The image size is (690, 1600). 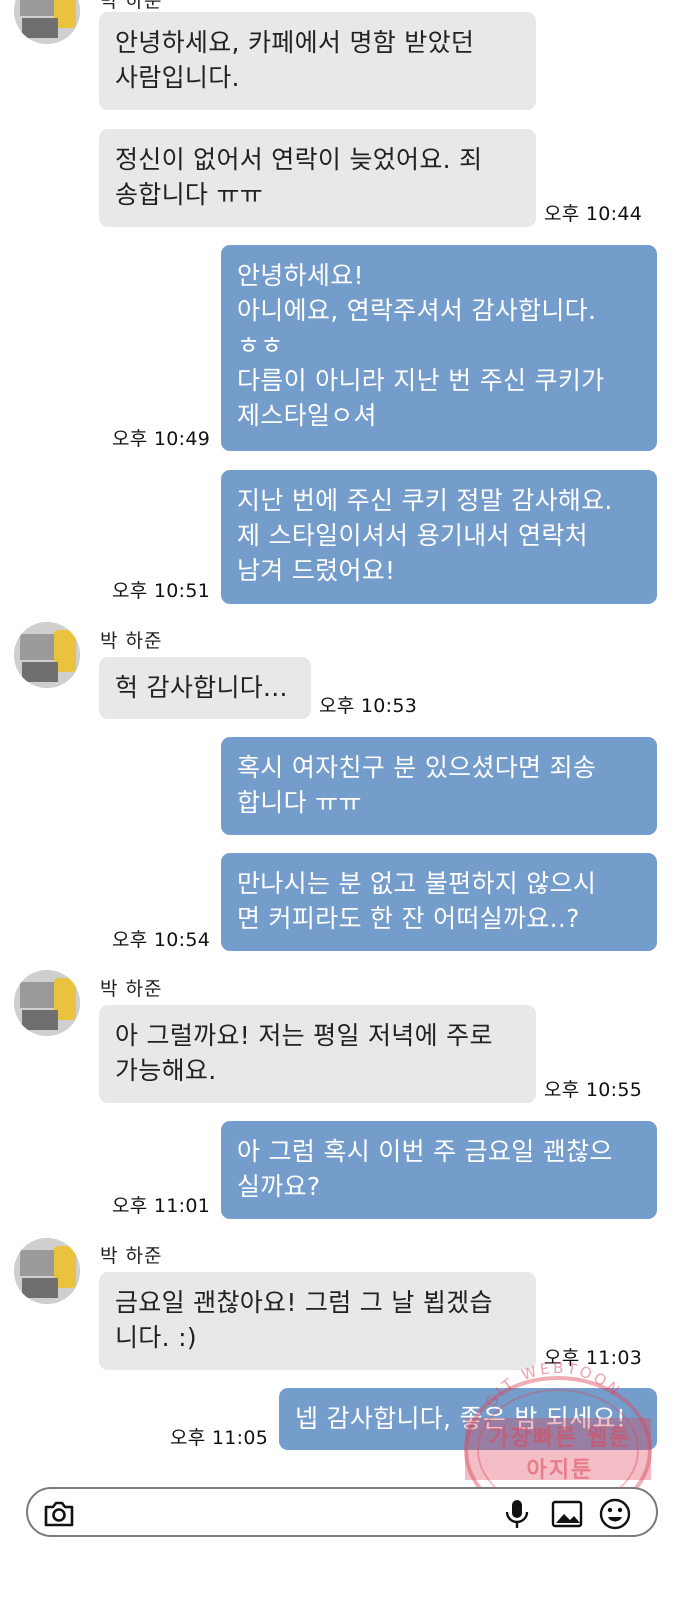 What do you see at coordinates (161, 439) in the screenshot?
I see `message-time: 오후 10:49` at bounding box center [161, 439].